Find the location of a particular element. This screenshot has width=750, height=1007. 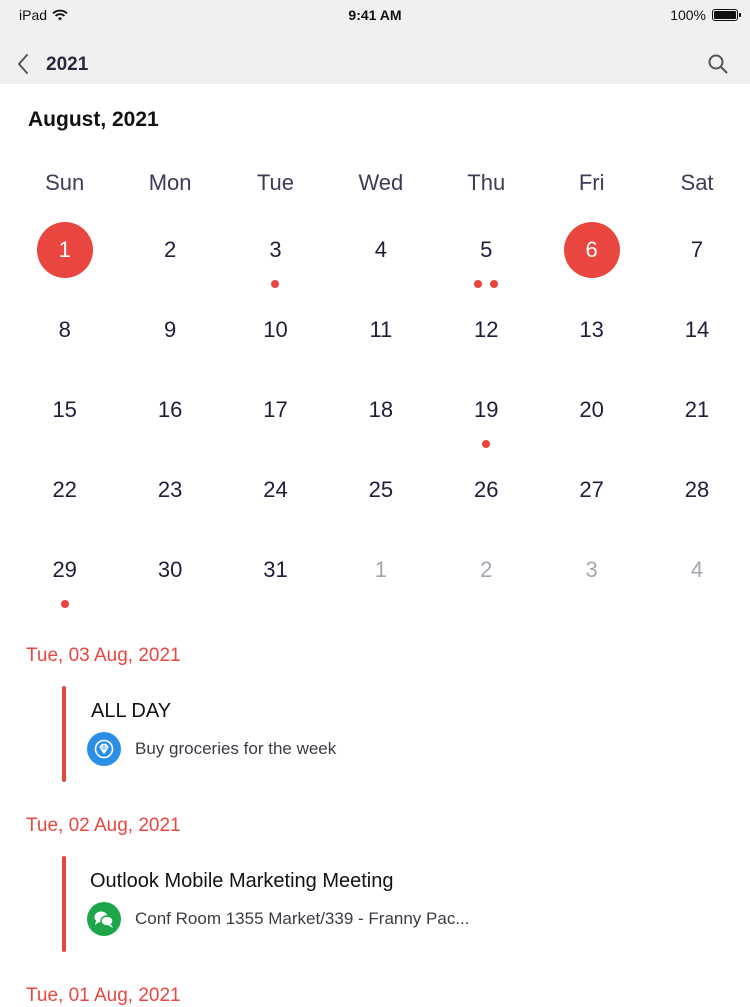

calendar-day: 25 is located at coordinates (380, 500).